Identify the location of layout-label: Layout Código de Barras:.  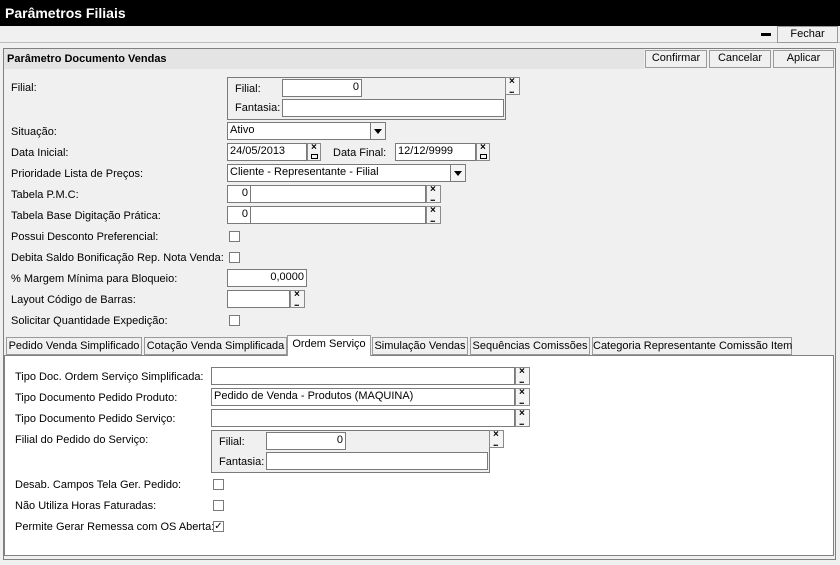
(73, 300).